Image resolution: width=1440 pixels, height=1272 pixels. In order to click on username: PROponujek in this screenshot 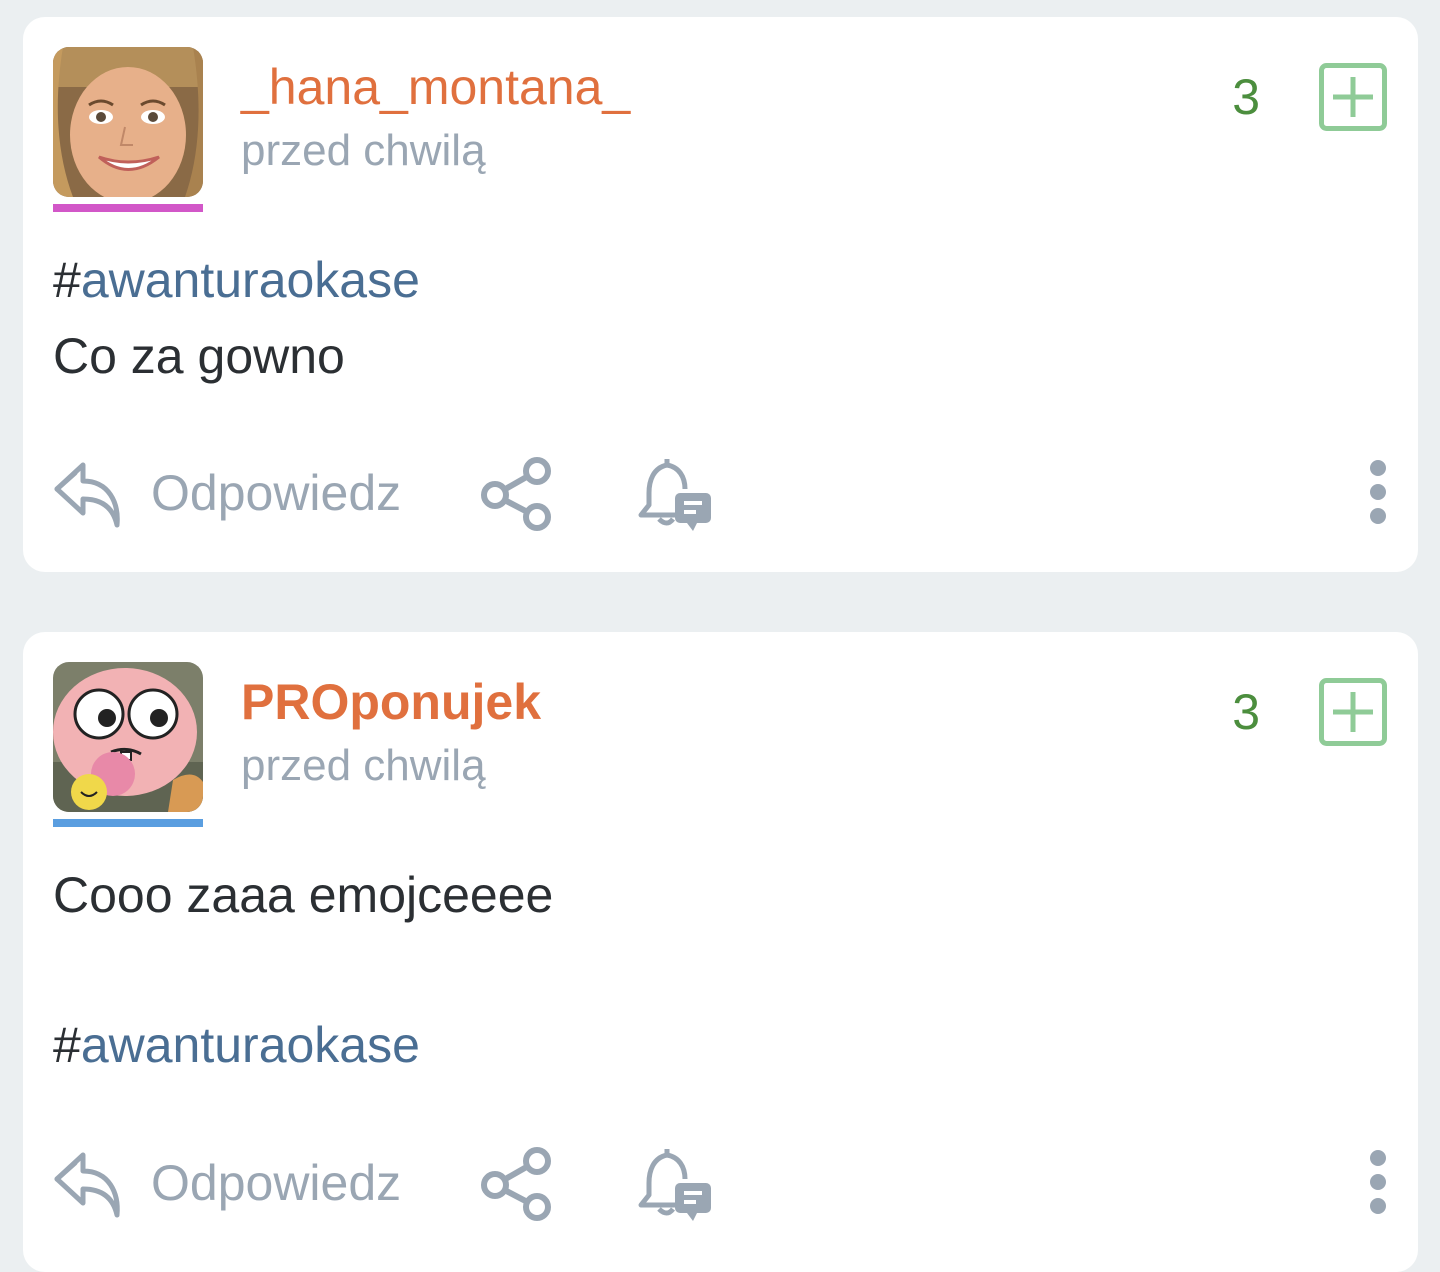, I will do `click(391, 702)`.